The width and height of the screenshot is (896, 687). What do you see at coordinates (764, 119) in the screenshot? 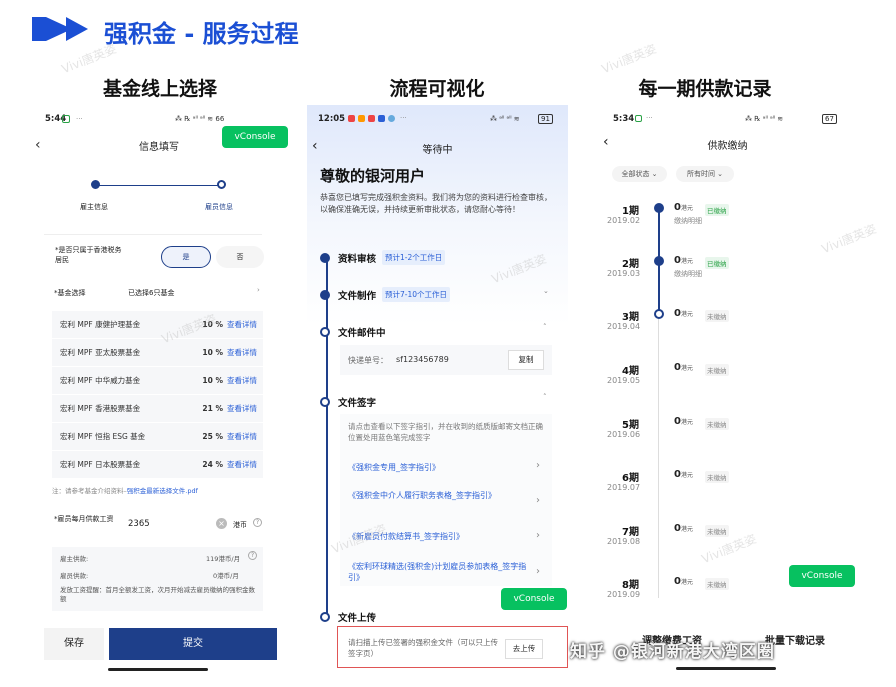
I see `signal-icons: ⁂ ℞ ᵃˡˡ ᵃˡˡ ≋` at bounding box center [764, 119].